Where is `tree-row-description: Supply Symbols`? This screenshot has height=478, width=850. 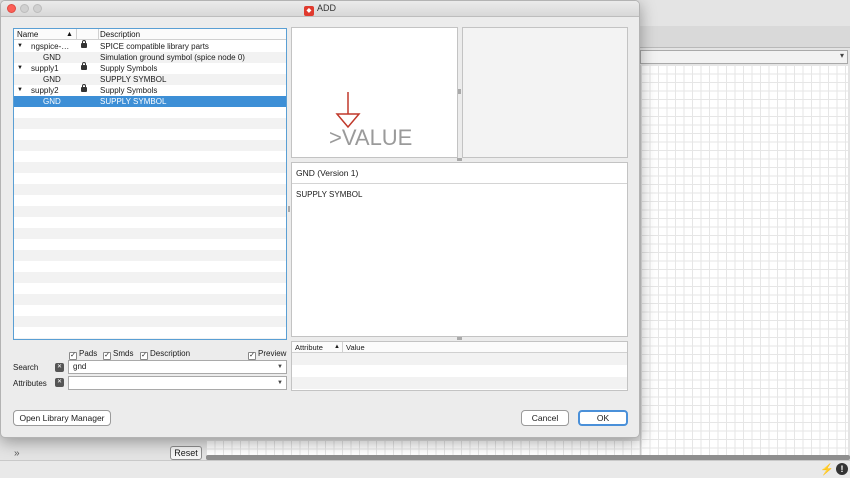
tree-row-description: Supply Symbols is located at coordinates (129, 68).